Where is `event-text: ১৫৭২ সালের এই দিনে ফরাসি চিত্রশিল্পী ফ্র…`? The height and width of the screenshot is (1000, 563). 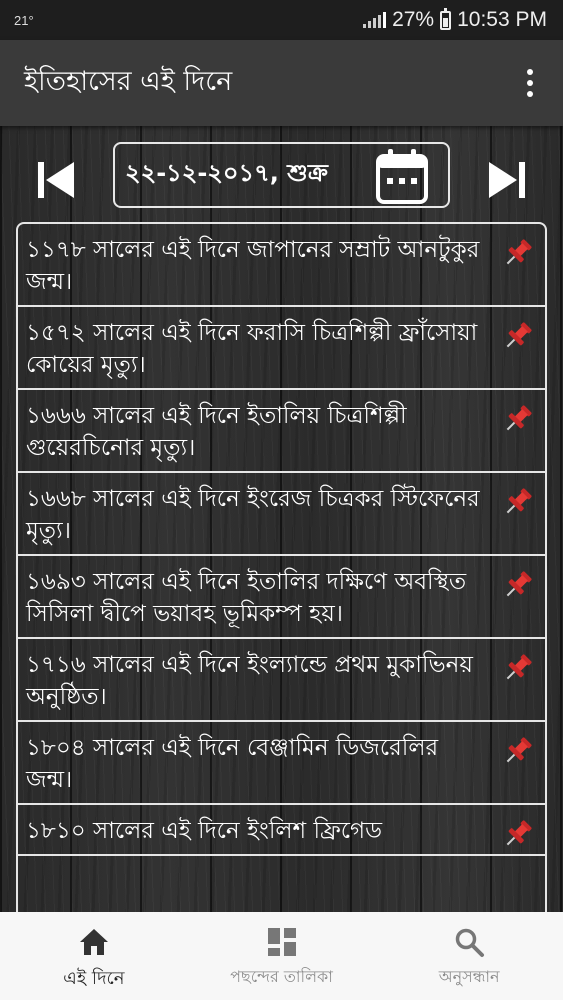
event-text: ১৫৭২ সালের এই দিনে ফরাসি চিত্রশিল্পী ফ্র… is located at coordinates (252, 349).